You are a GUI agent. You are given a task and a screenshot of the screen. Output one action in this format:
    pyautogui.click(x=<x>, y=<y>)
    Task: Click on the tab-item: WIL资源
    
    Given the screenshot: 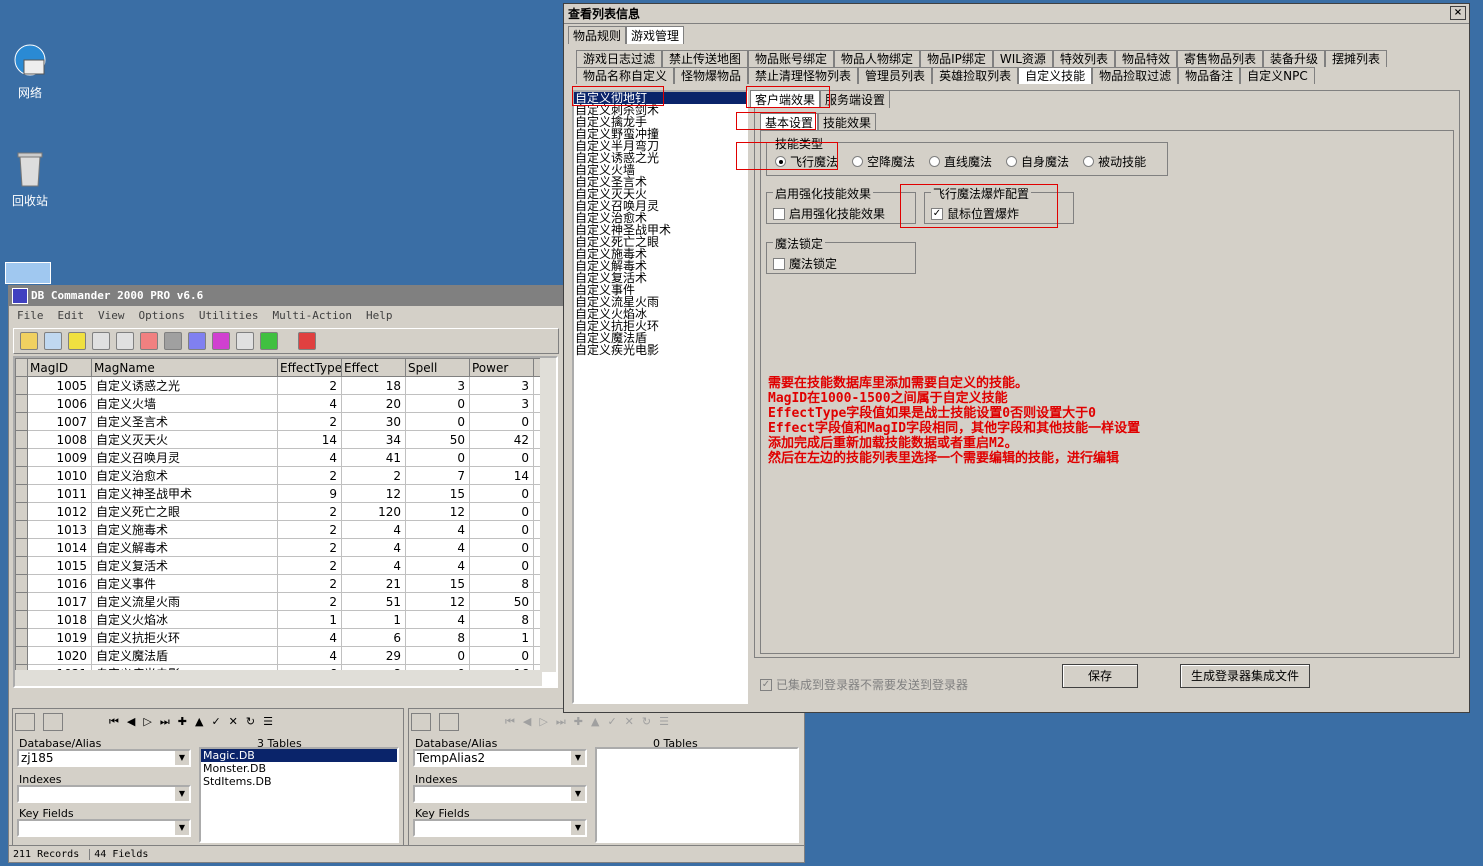 What is the action you would take?
    pyautogui.click(x=1022, y=58)
    